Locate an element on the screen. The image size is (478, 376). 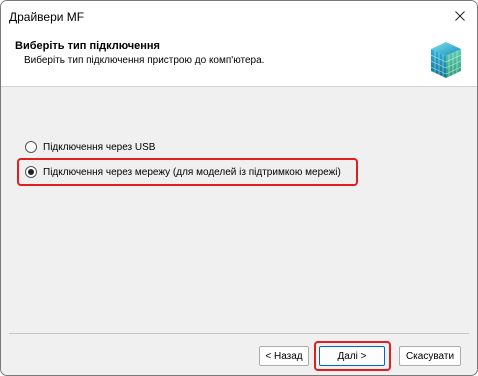
usb-option-label: Підключення через USB is located at coordinates (99, 147).